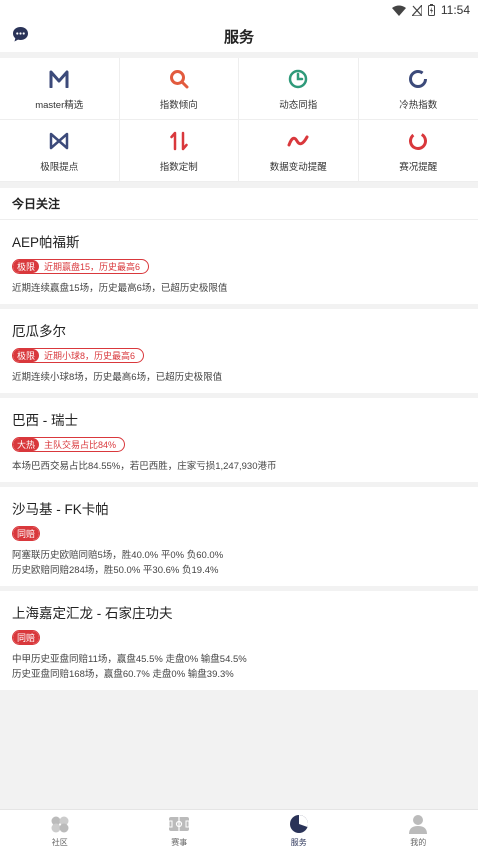  Describe the element at coordinates (431, 10) in the screenshot. I see `battery-icon` at that location.